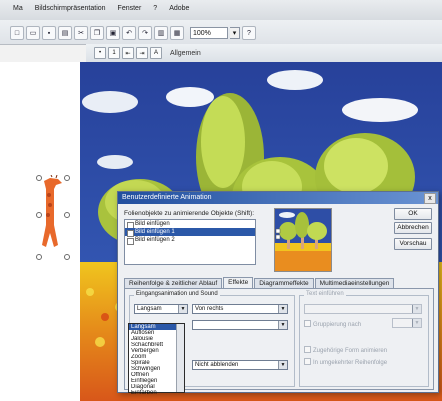  I want to click on print-icon: ▤, so click(65, 33).